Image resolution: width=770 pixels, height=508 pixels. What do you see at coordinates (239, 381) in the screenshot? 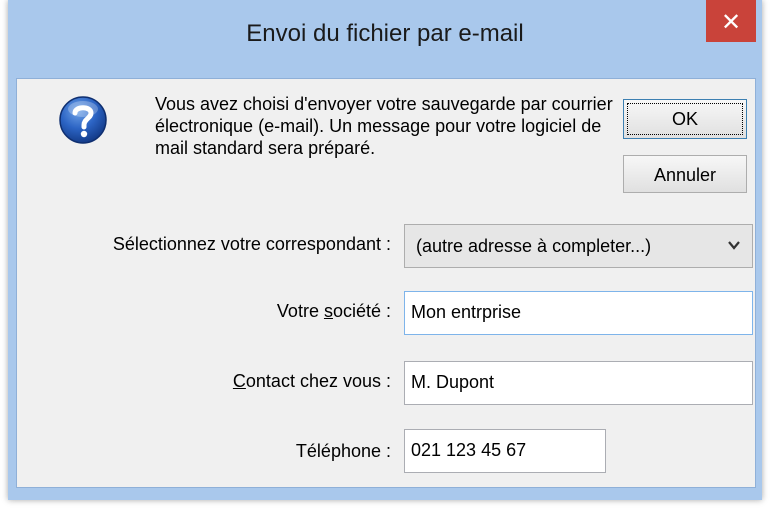
I see `contact-label-accesskey: C` at bounding box center [239, 381].